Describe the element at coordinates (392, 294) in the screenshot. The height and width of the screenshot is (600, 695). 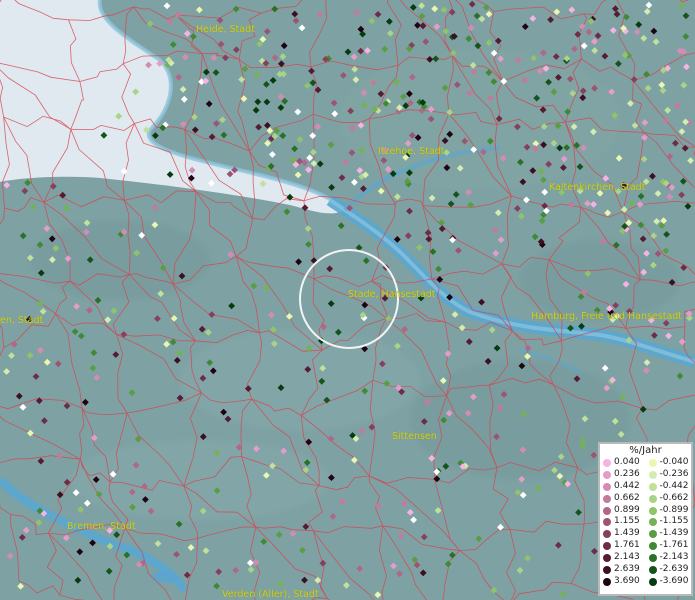
I see `place-label: Stade, Hansestadt` at that location.